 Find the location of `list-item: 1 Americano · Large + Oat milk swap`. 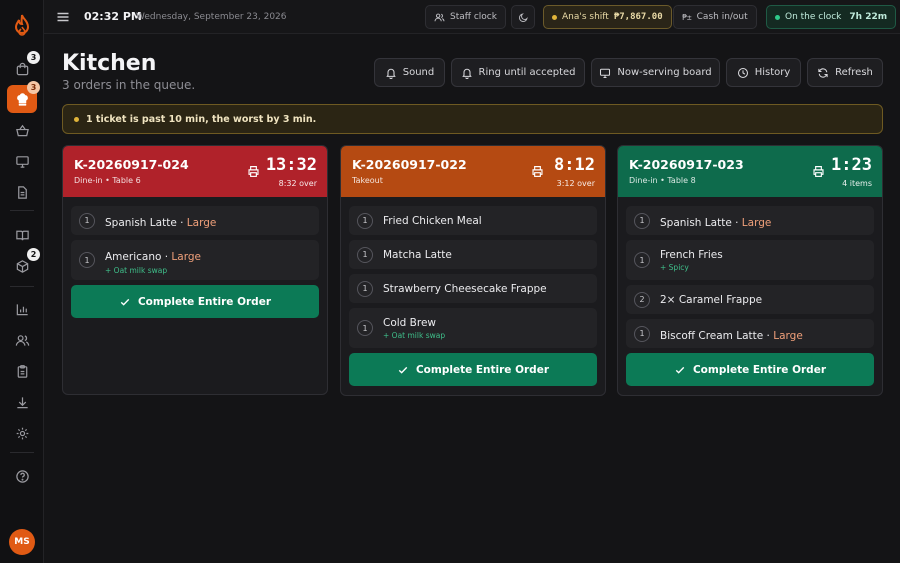

list-item: 1 Americano · Large + Oat milk swap is located at coordinates (195, 260).